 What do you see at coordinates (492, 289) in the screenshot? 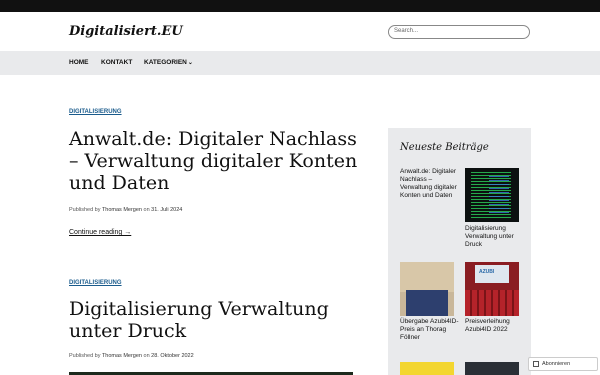
I see `recent-post-thumbnail: AZUBI` at bounding box center [492, 289].